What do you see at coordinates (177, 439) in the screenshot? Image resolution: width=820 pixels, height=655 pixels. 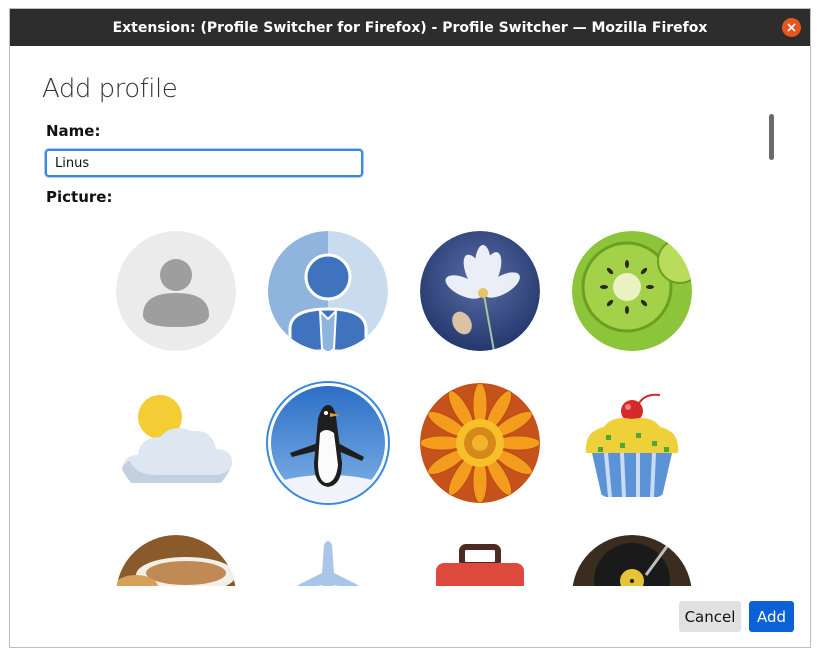 I see `sun-cloud-icon` at bounding box center [177, 439].